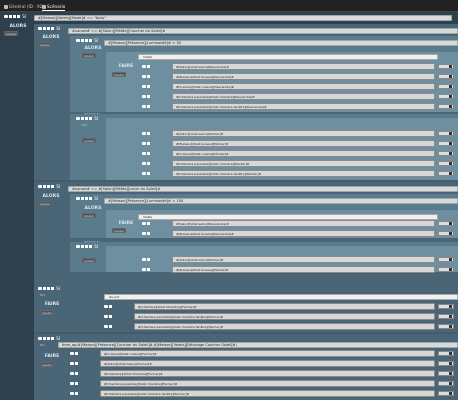 The height and width of the screenshot is (400, 458). Describe the element at coordinates (281, 297) in the screenshot. I see `tag-field: Ouvert` at that location.